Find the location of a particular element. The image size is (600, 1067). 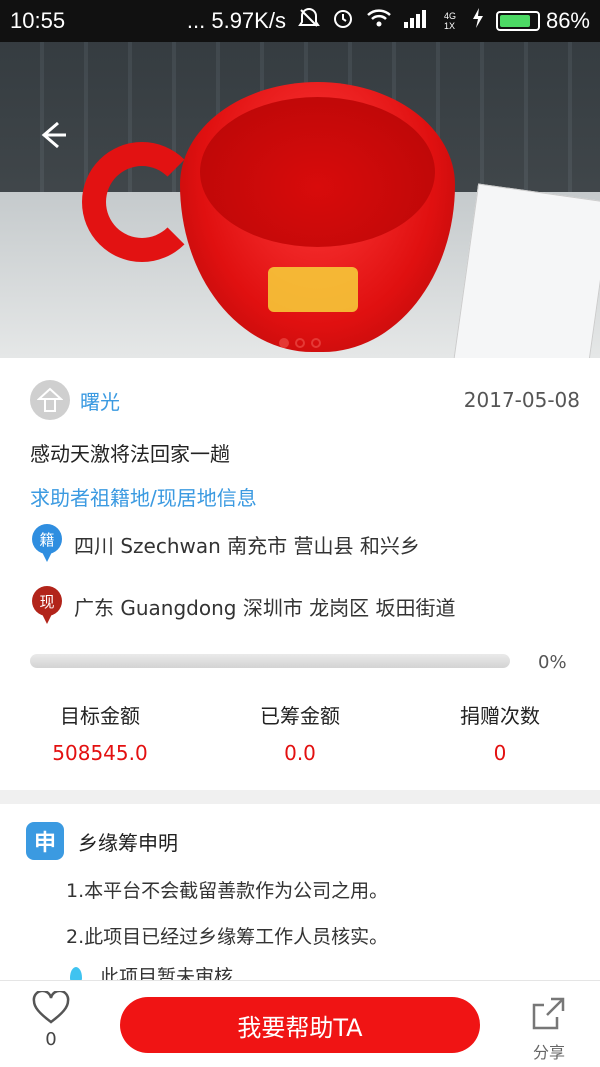

wifi-icon is located at coordinates (379, 21).